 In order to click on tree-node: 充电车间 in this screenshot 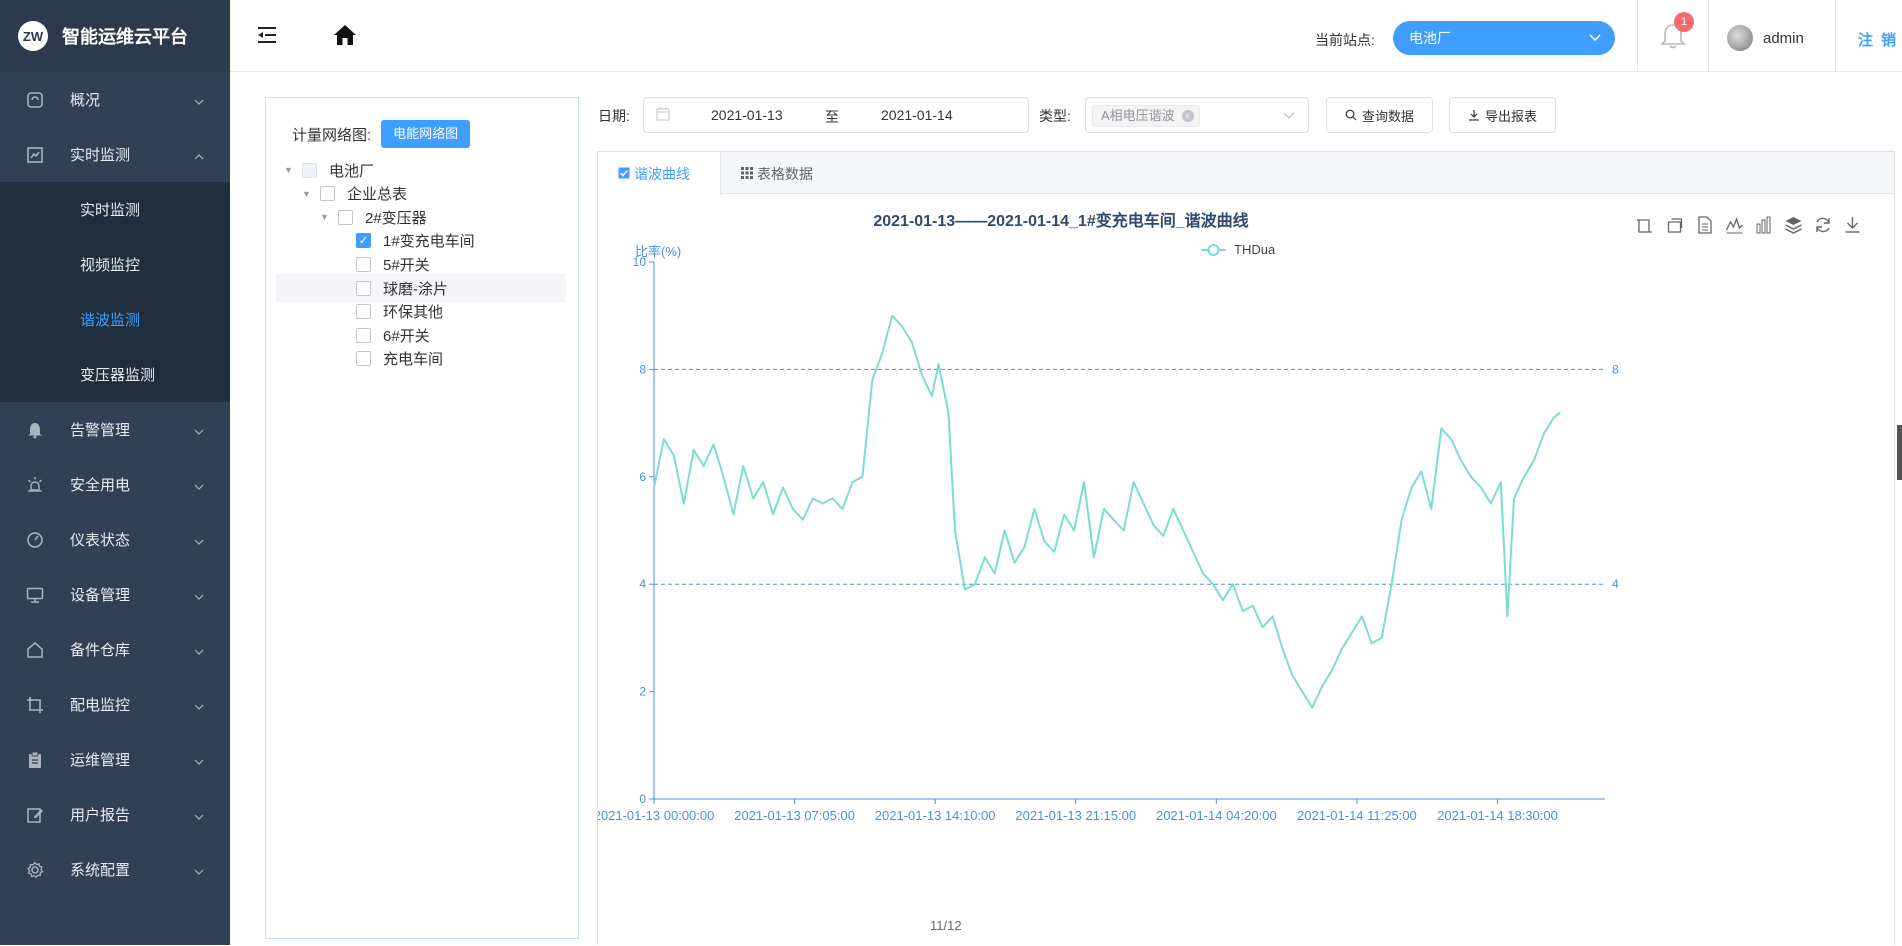, I will do `click(354, 359)`.